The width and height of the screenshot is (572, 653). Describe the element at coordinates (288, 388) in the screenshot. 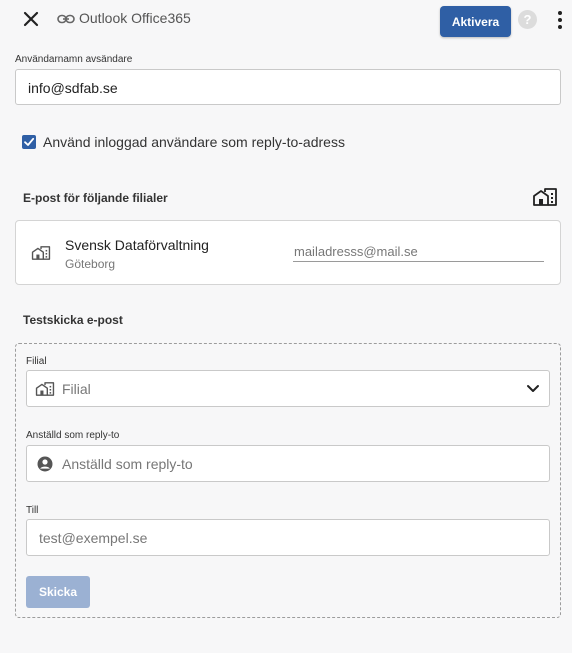

I see `branch-select: Filial` at that location.